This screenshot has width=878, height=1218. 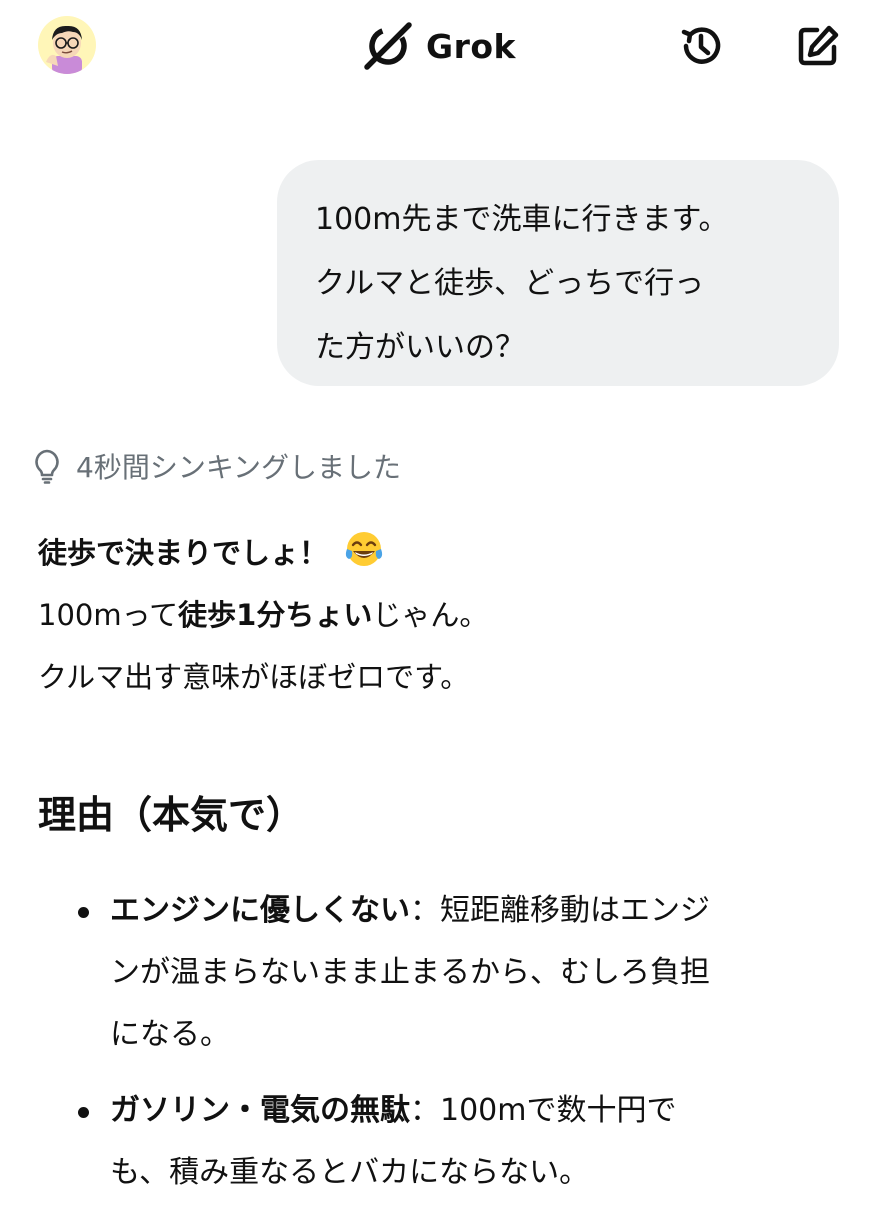 I want to click on bullet-text: ：100mで数十円で, so click(x=543, y=1110).